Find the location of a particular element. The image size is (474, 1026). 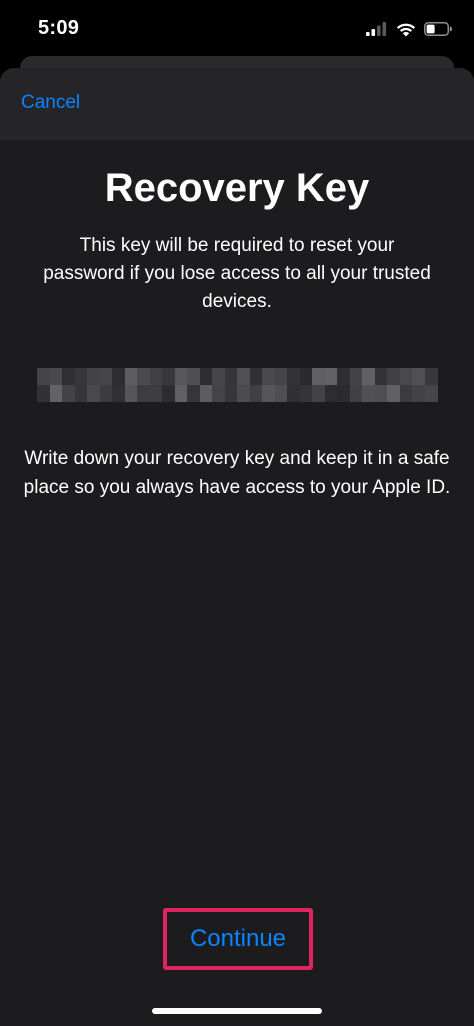

status-time: 5:09 is located at coordinates (59, 28).